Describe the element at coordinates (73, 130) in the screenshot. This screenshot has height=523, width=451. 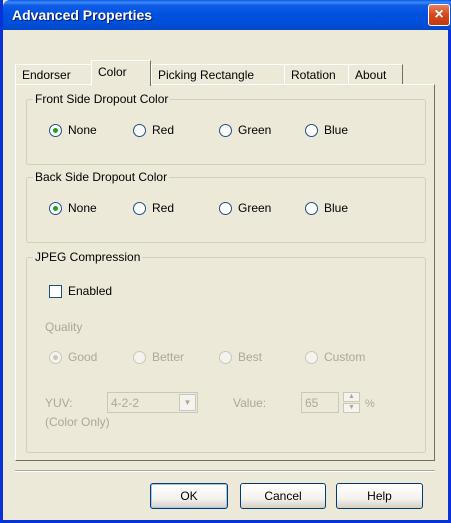
I see `front-radio-none: None` at that location.